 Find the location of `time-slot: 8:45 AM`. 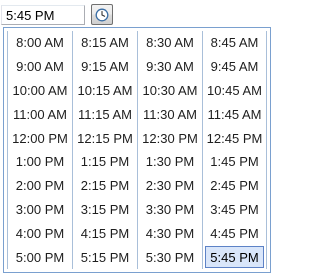

time-slot: 8:45 AM is located at coordinates (234, 43).